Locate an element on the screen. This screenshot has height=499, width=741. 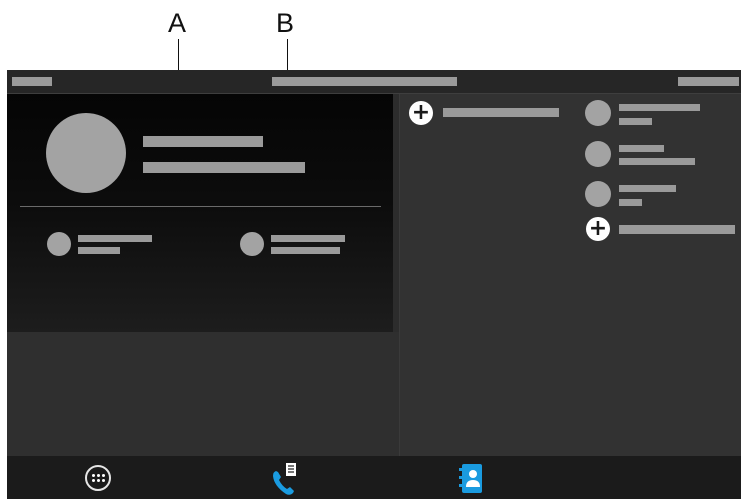
contact-name is located at coordinates (203, 141).